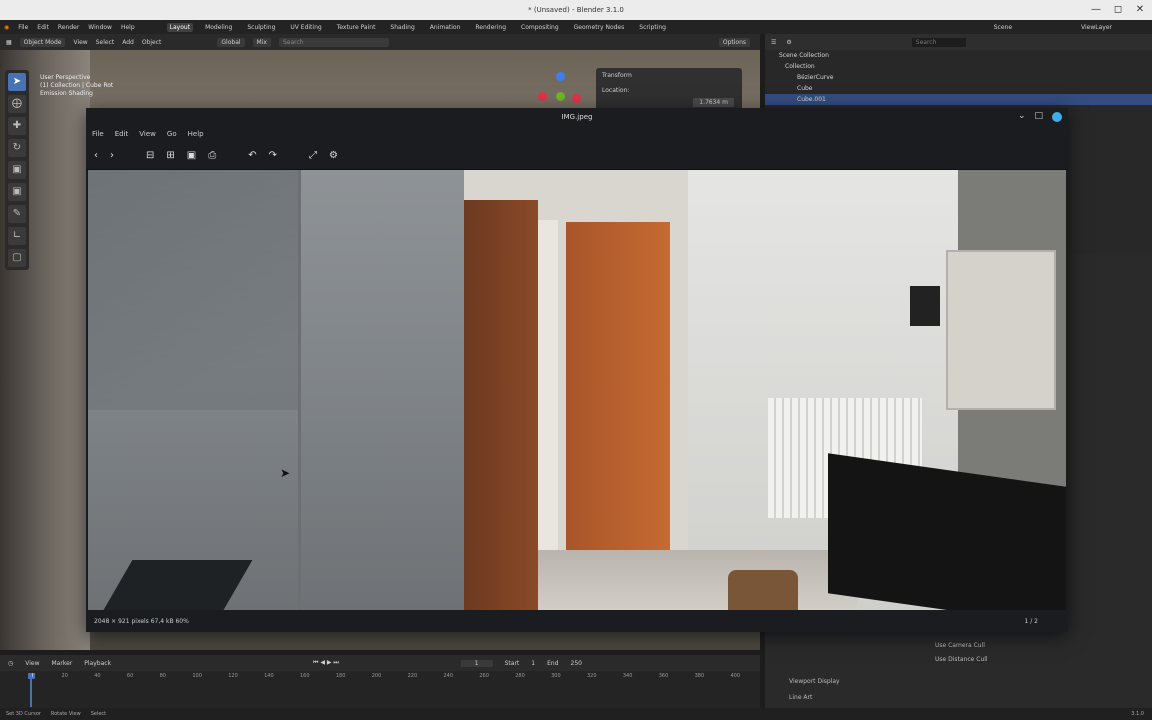  What do you see at coordinates (252, 155) in the screenshot?
I see `rotate-left-icon: ↶` at bounding box center [252, 155].